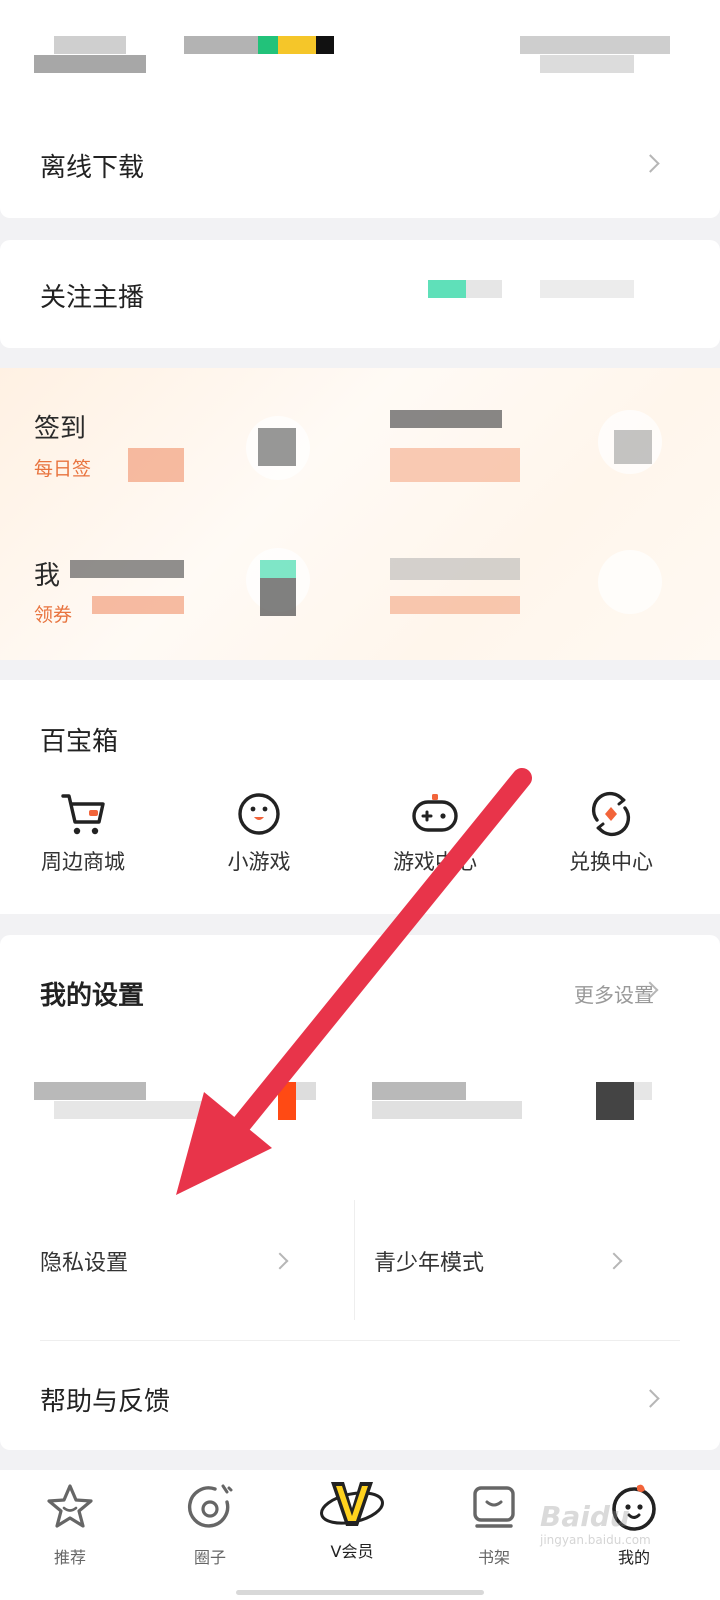  What do you see at coordinates (595, 1540) in the screenshot?
I see `watermark-site: jingyan.baidu.com` at bounding box center [595, 1540].